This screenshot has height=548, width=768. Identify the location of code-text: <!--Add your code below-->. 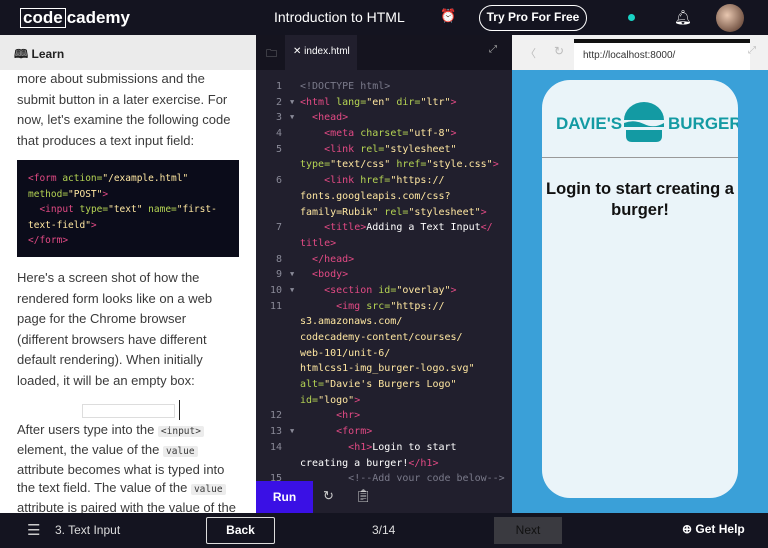
(402, 476).